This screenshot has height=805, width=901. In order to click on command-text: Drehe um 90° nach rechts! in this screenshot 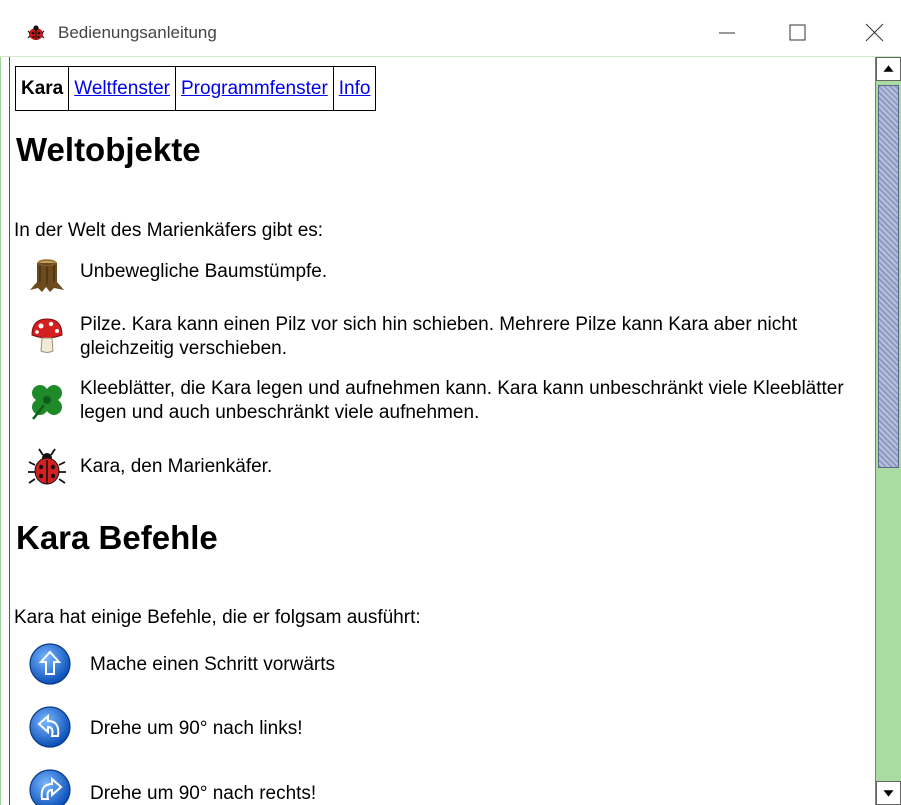, I will do `click(203, 793)`.